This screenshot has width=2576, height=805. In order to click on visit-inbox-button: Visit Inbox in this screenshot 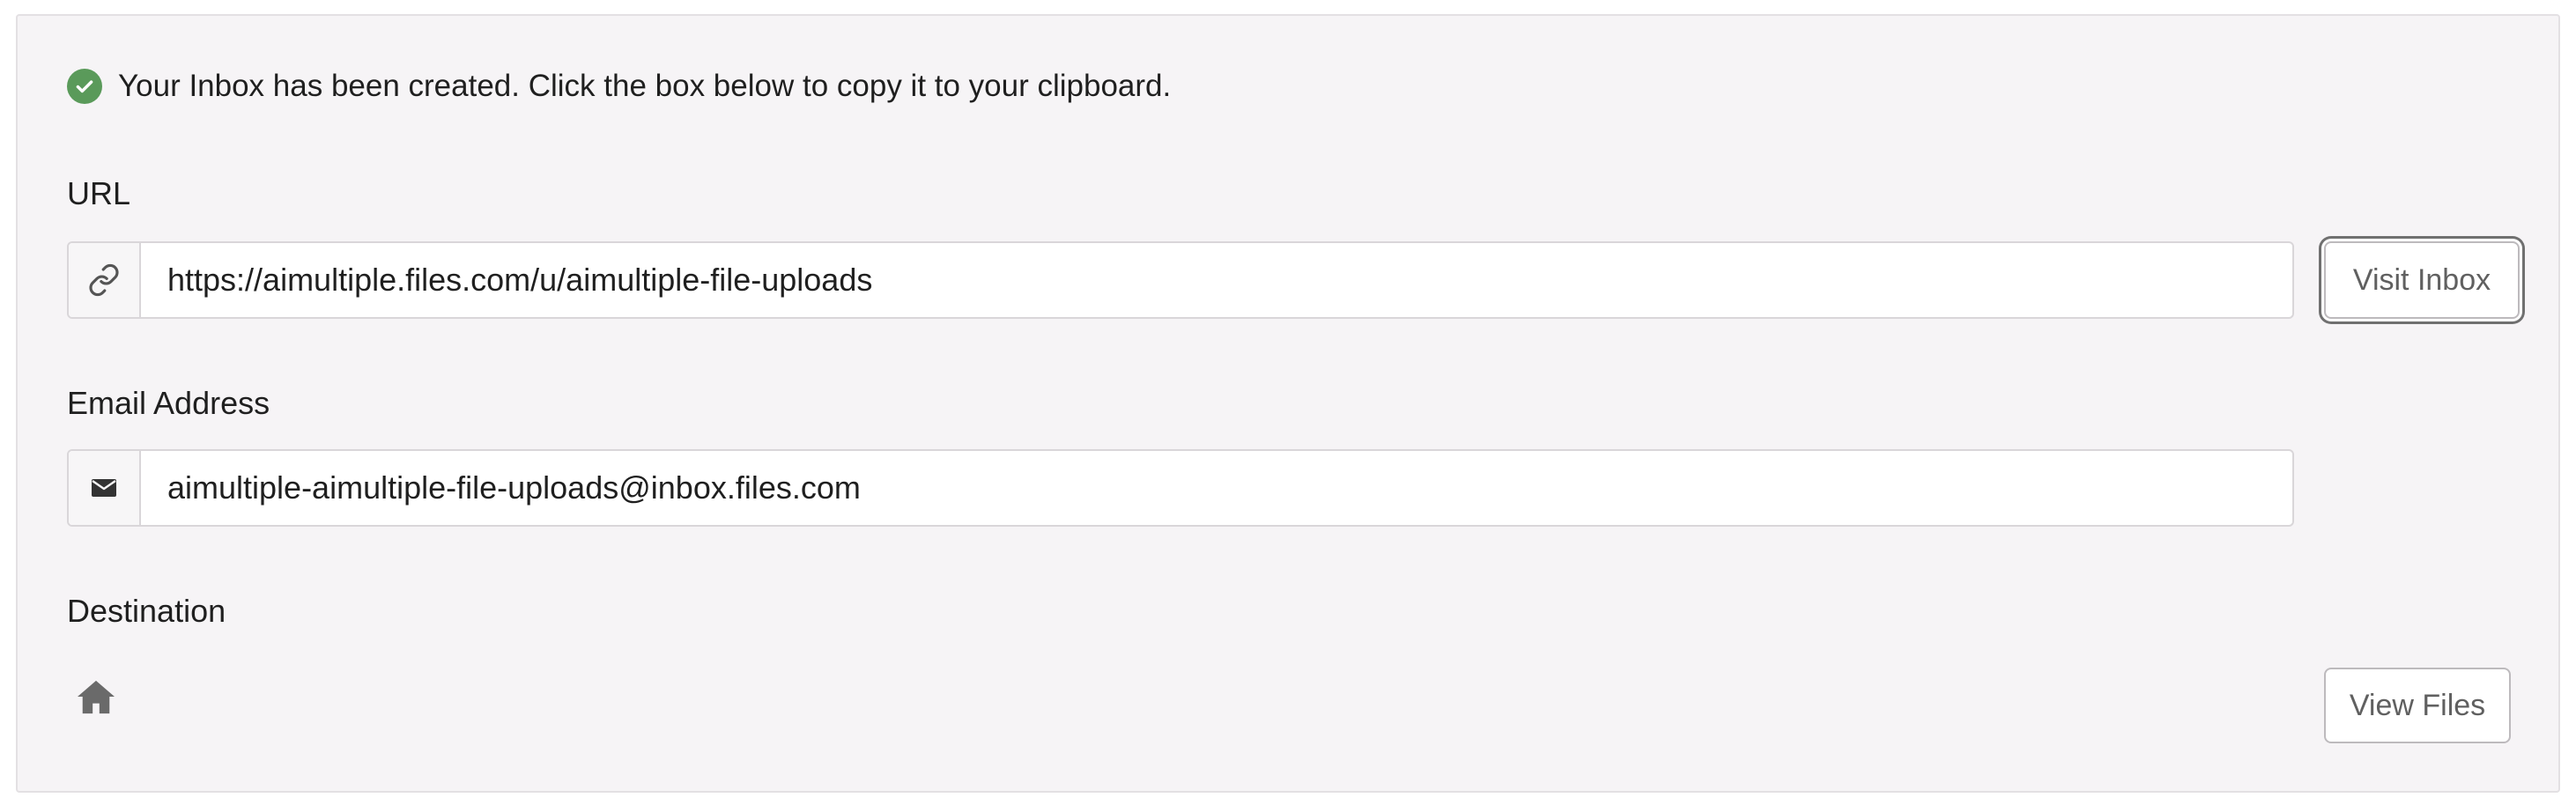, I will do `click(2422, 280)`.